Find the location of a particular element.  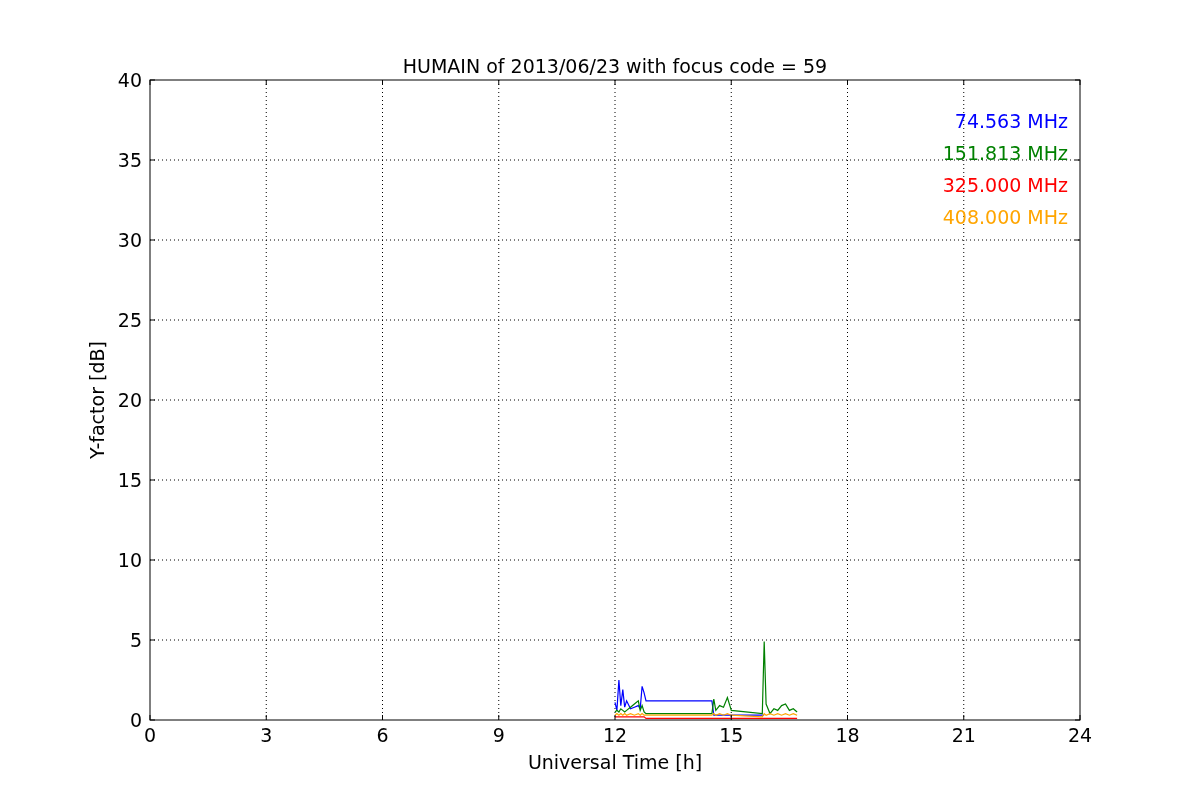

y-tick-label: 30 is located at coordinates (129, 240).